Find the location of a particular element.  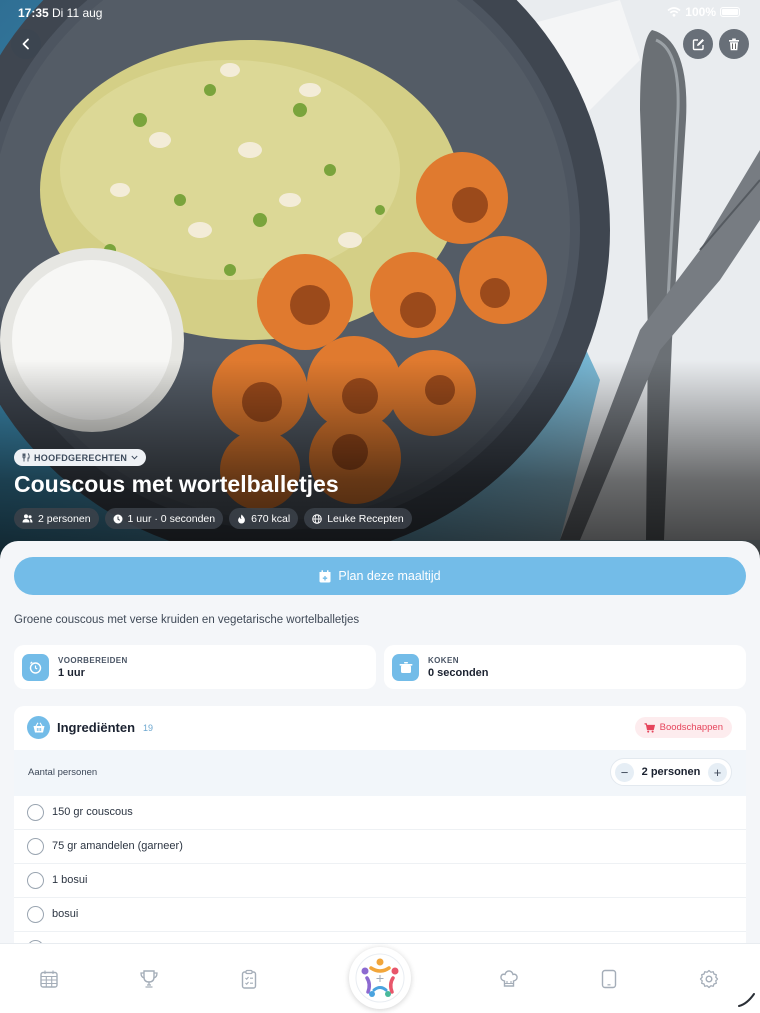

status-date: Di 11 aug is located at coordinates (77, 13).